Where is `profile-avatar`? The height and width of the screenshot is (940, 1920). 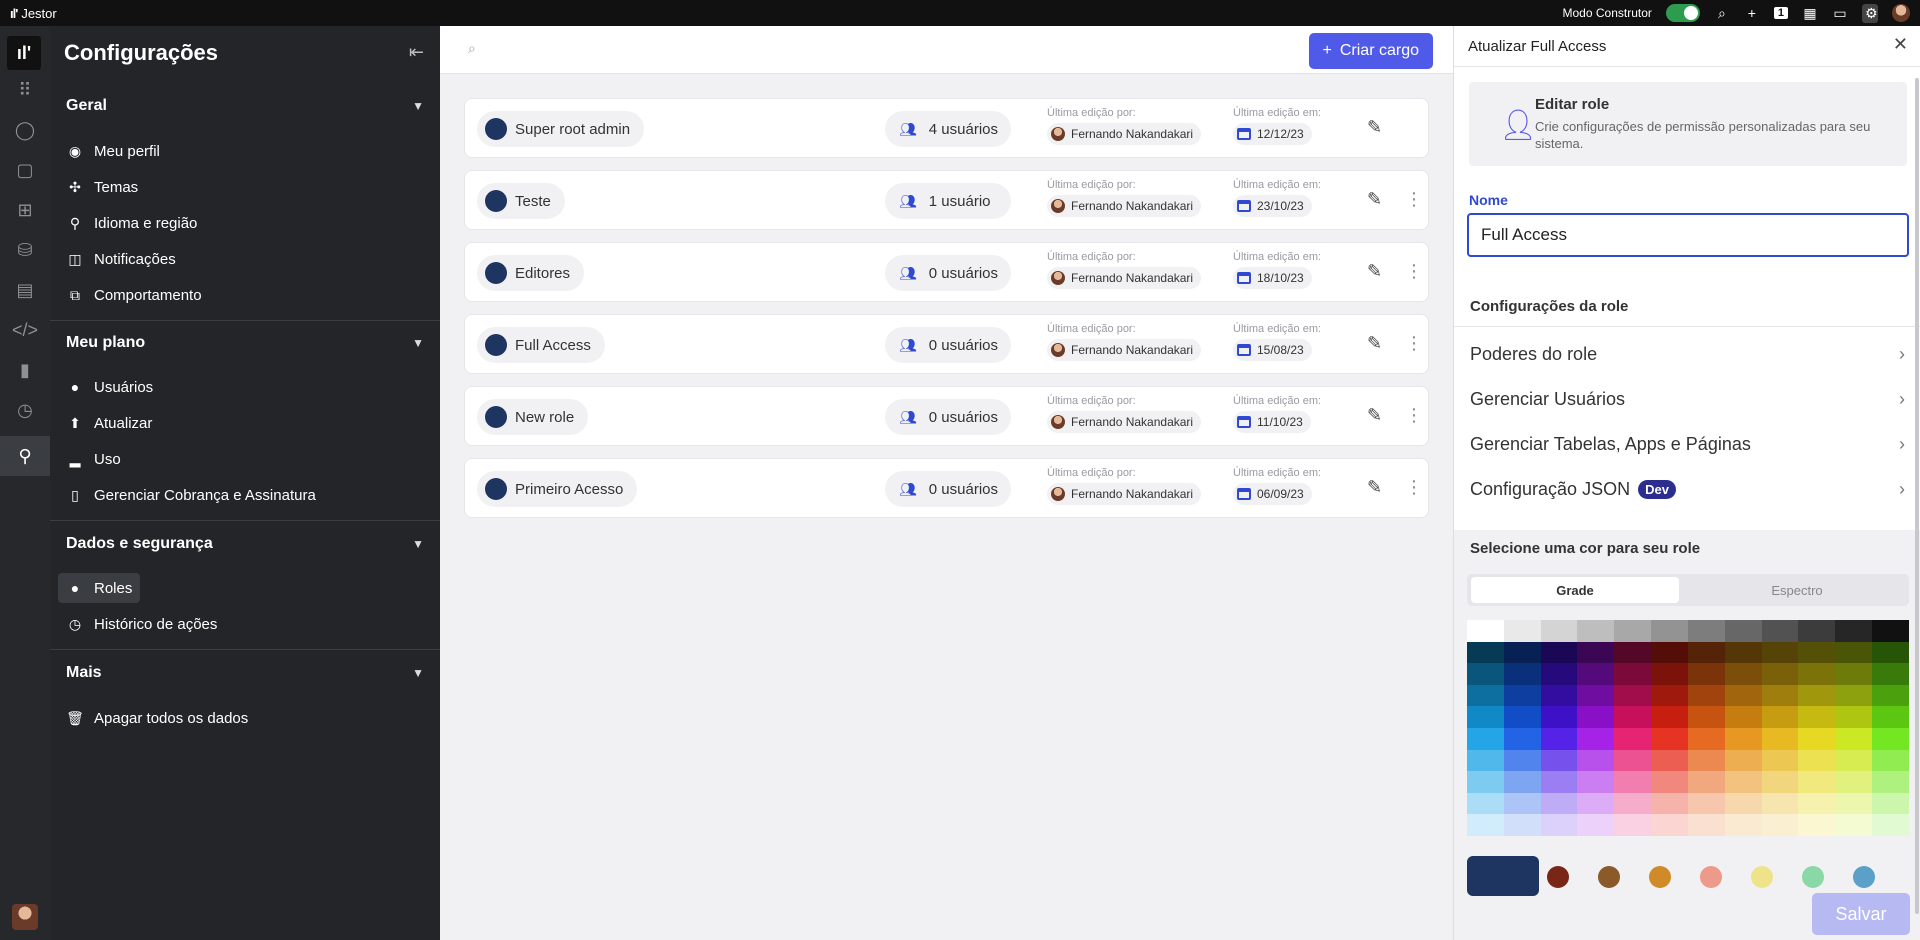 profile-avatar is located at coordinates (25, 917).